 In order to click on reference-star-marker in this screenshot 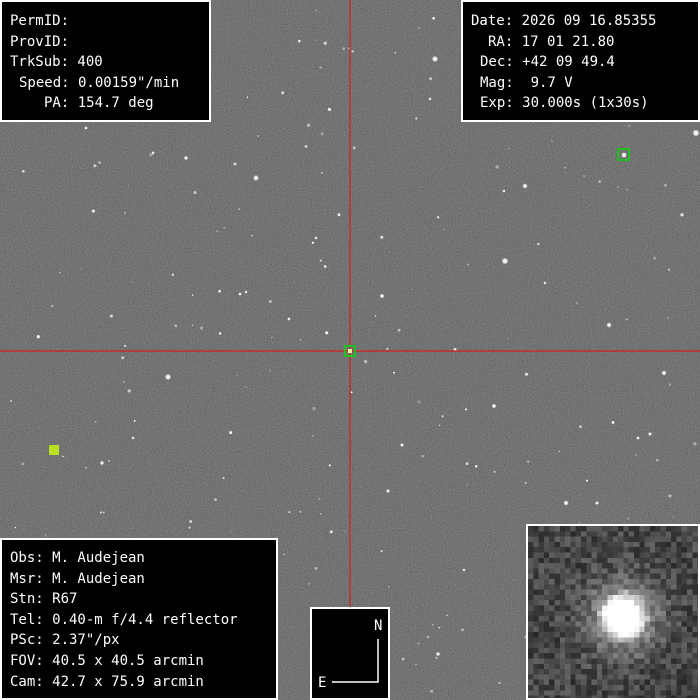, I will do `click(54, 450)`.